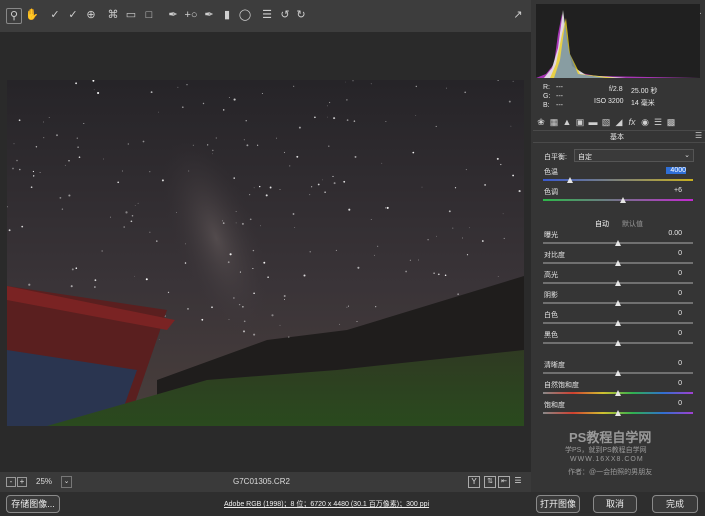 This screenshot has height=516, width=705. I want to click on focal-length: 14 毫米, so click(643, 103).